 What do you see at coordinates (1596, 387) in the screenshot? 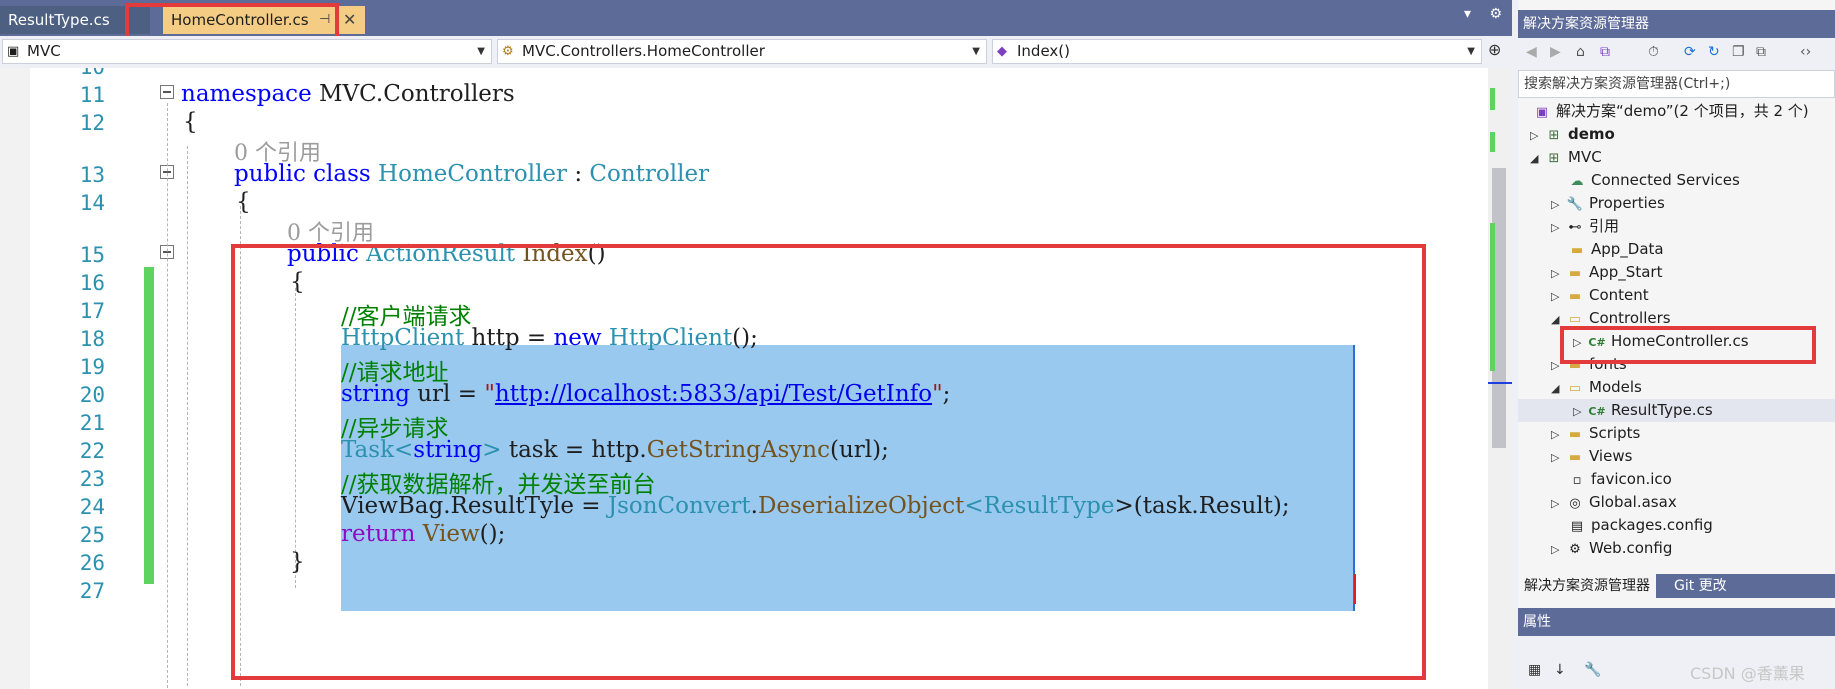
I see `tree-item-models: ◢ ▭ Models` at bounding box center [1596, 387].